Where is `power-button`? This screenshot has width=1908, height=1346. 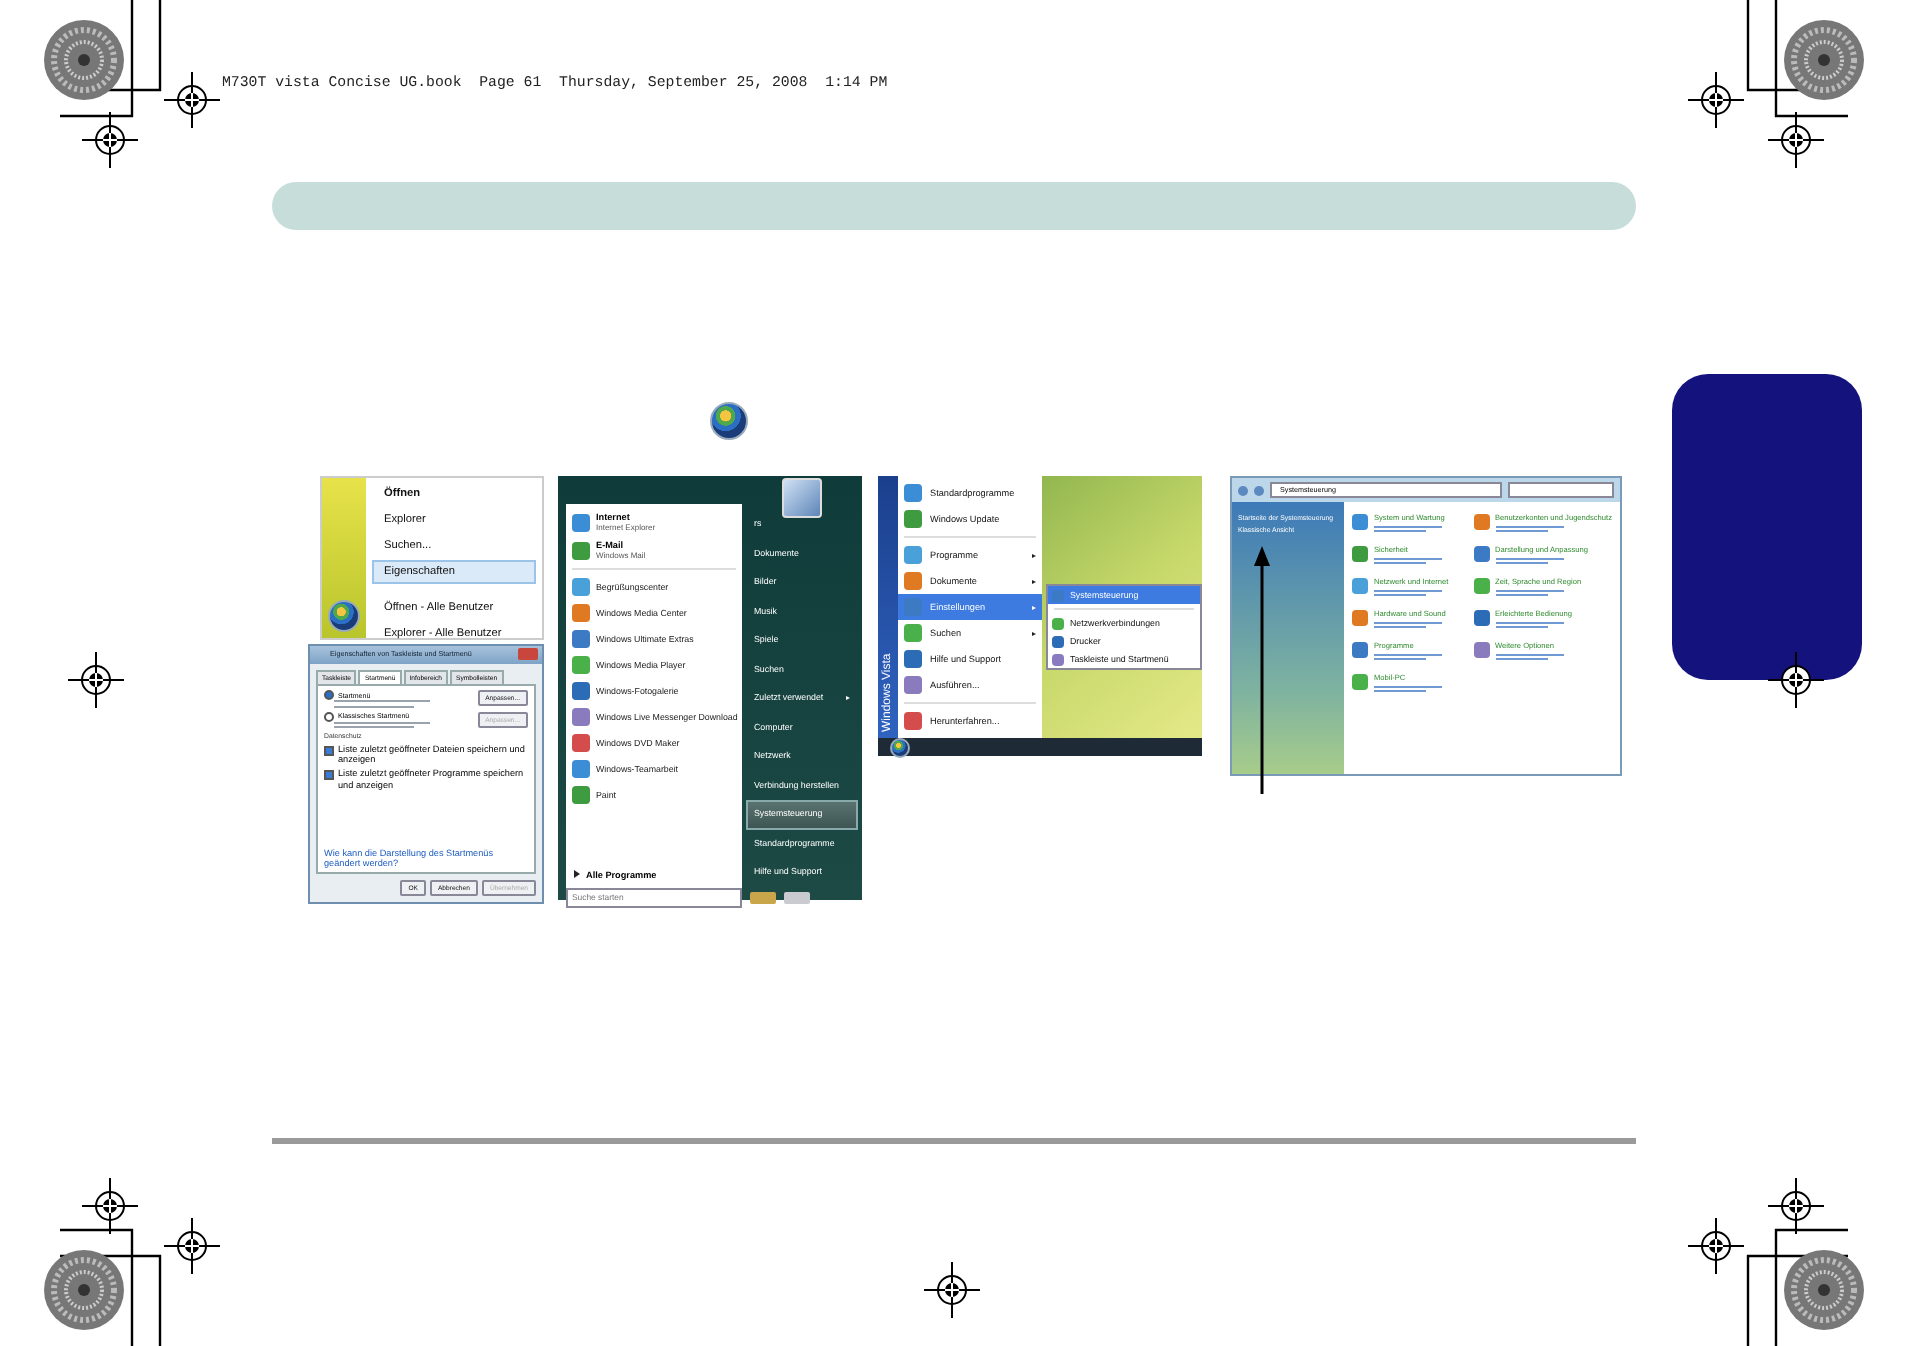
power-button is located at coordinates (763, 897).